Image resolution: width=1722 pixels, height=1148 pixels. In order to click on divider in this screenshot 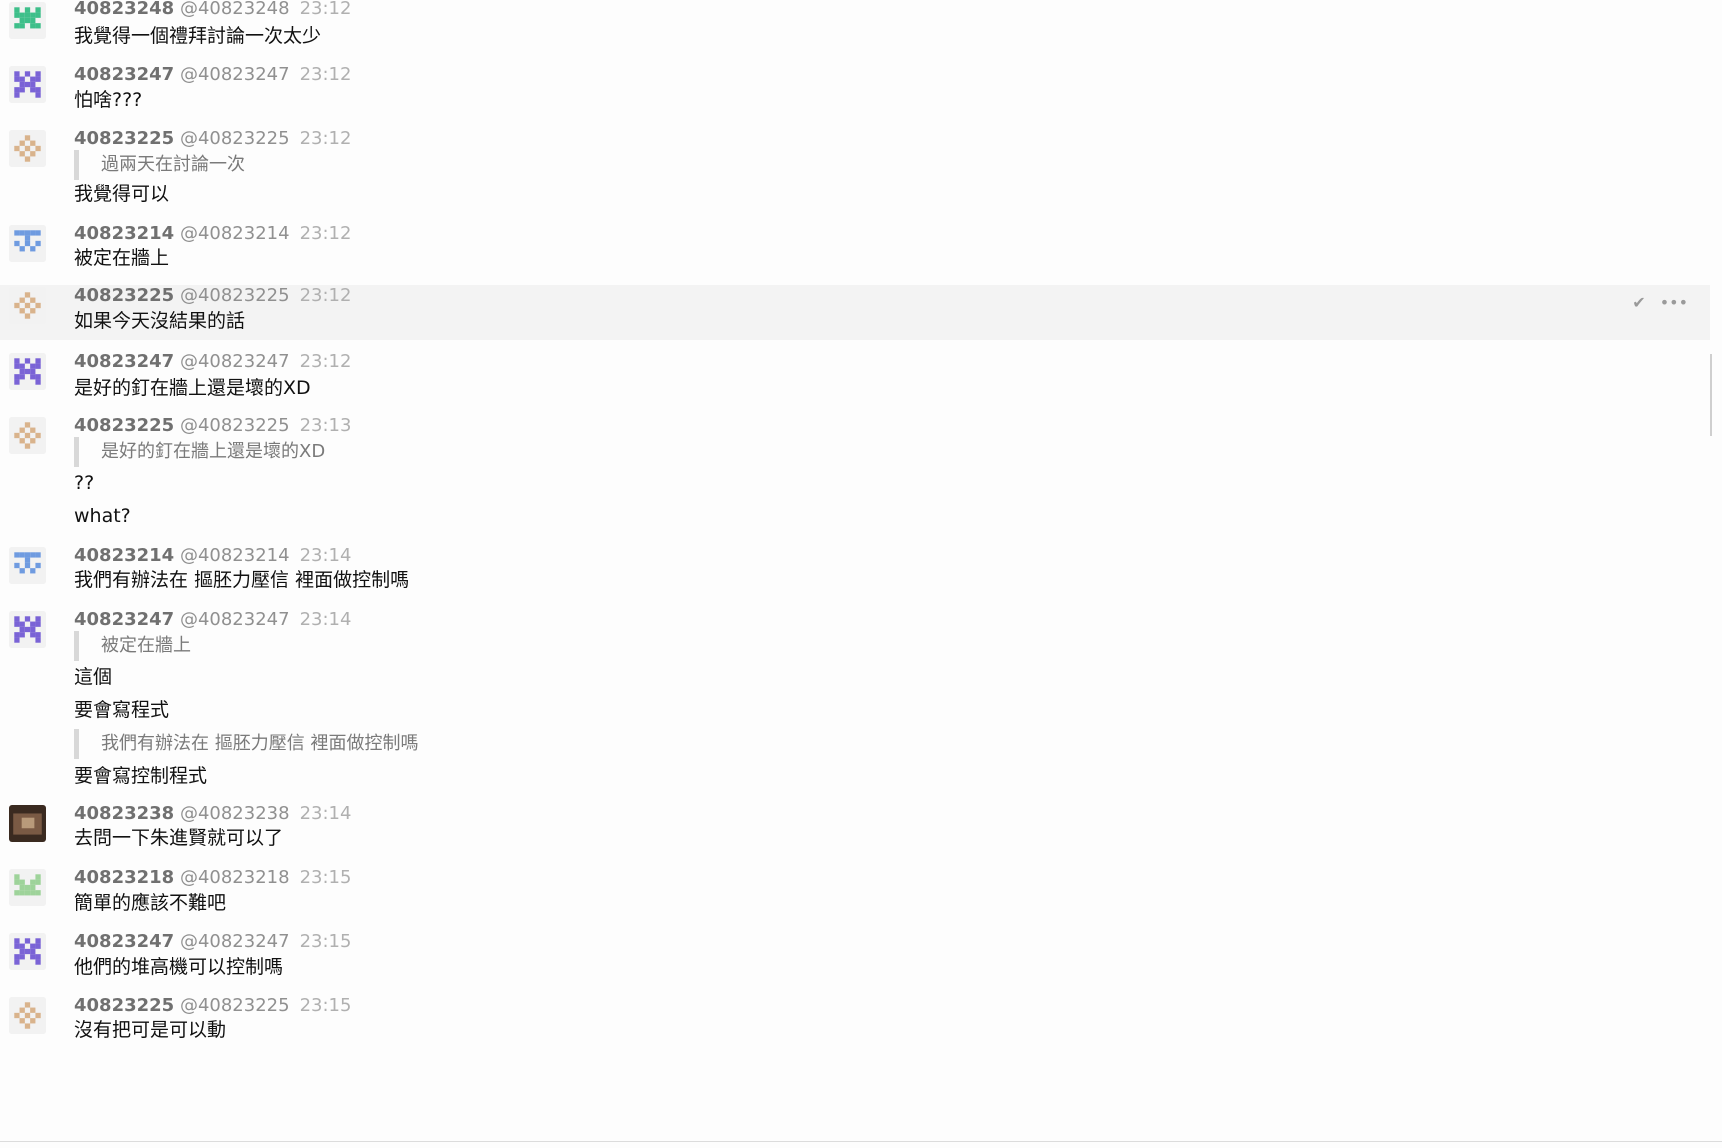, I will do `click(861, 1141)`.